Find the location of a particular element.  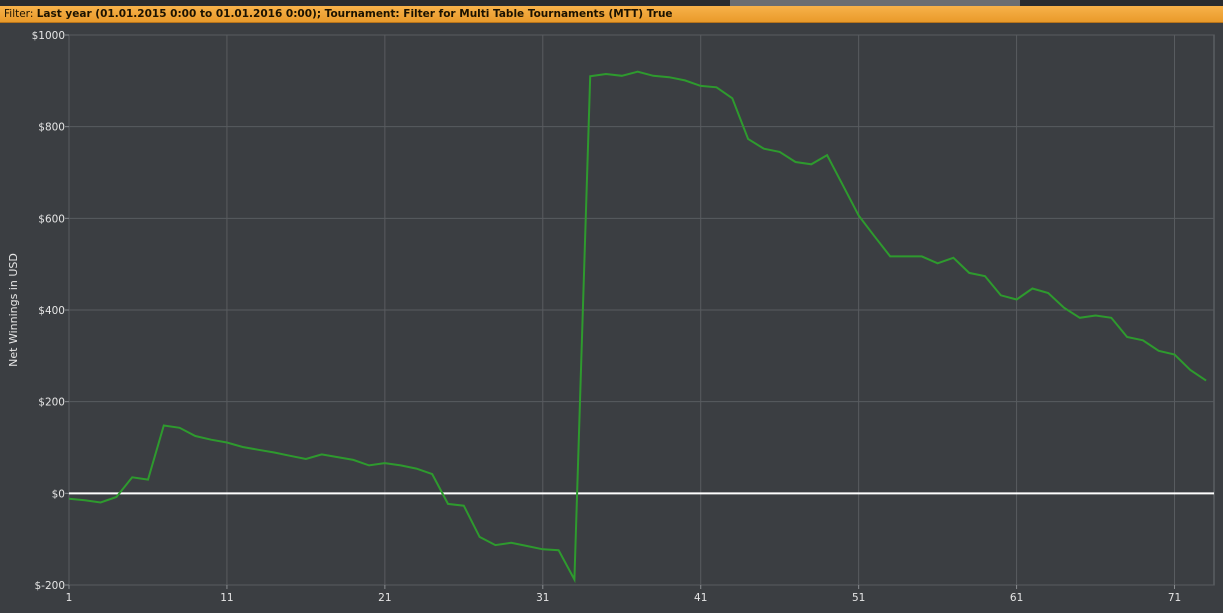

y-tick-label: $0 is located at coordinates (58, 494).